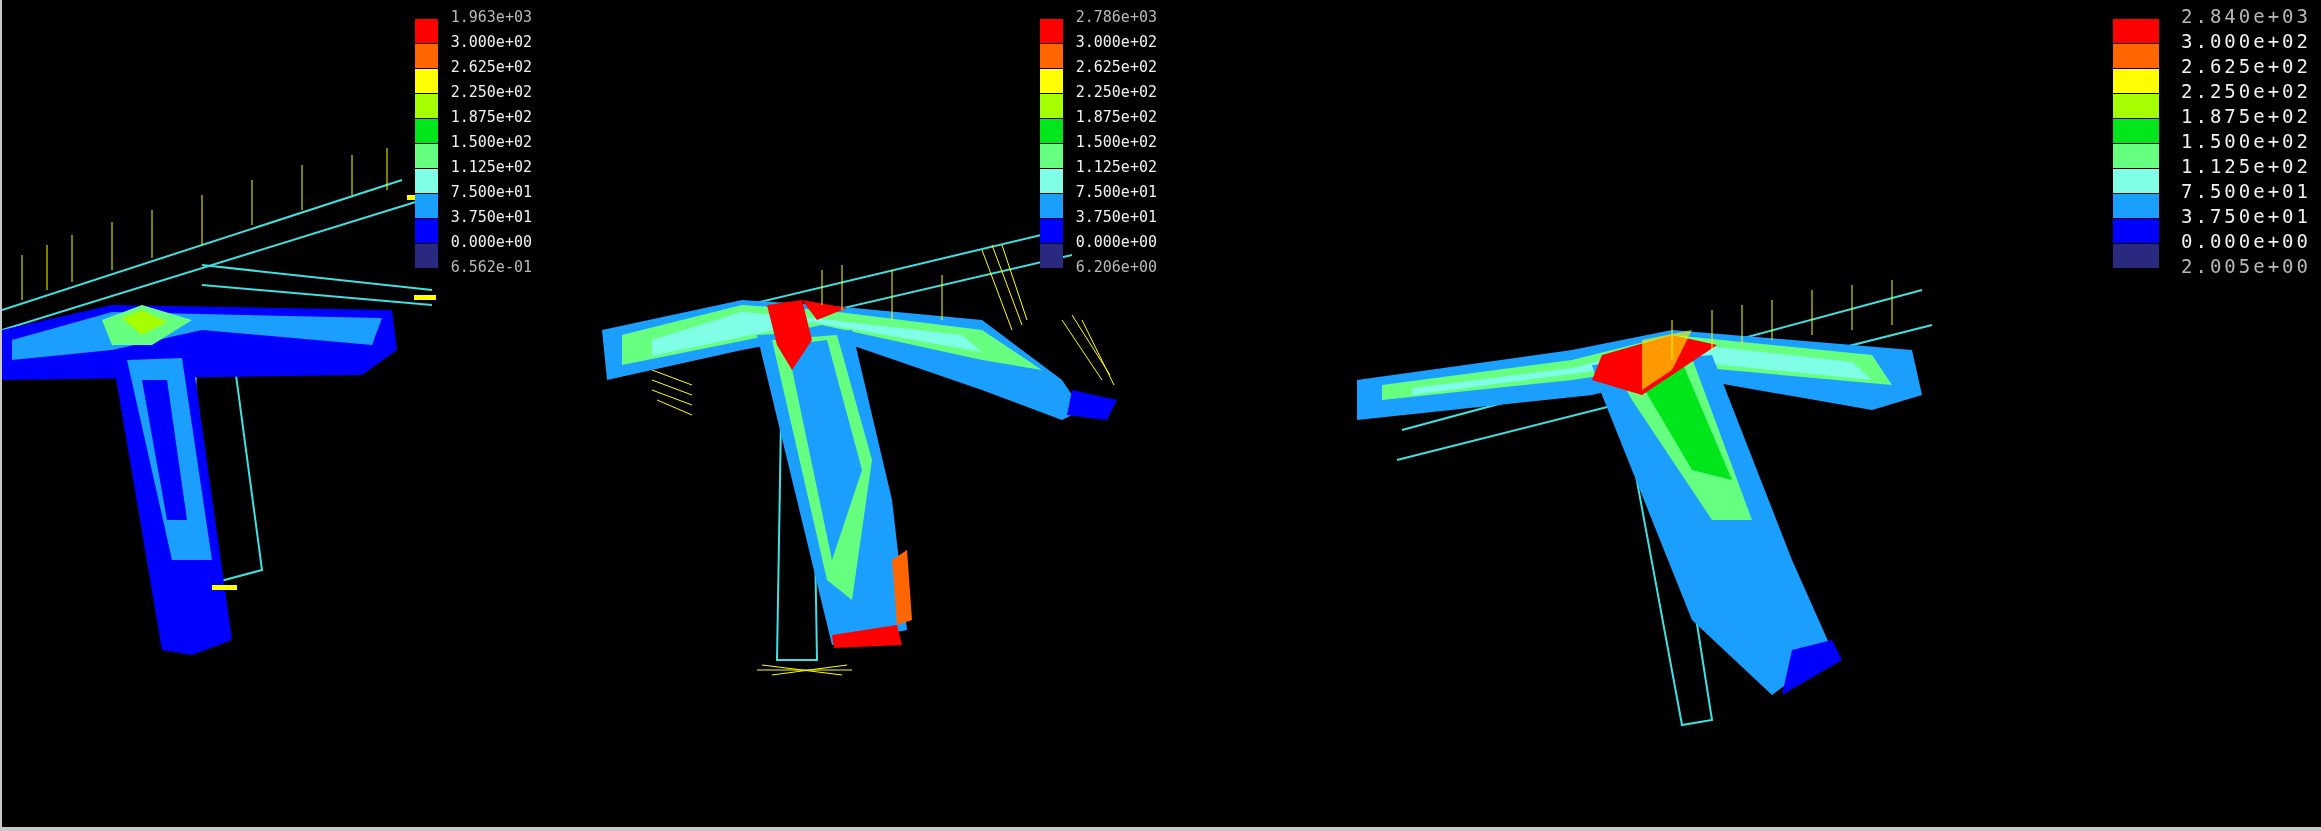 The width and height of the screenshot is (2321, 831). What do you see at coordinates (2246, 16) in the screenshot?
I see `legend-label: 2.840e+03` at bounding box center [2246, 16].